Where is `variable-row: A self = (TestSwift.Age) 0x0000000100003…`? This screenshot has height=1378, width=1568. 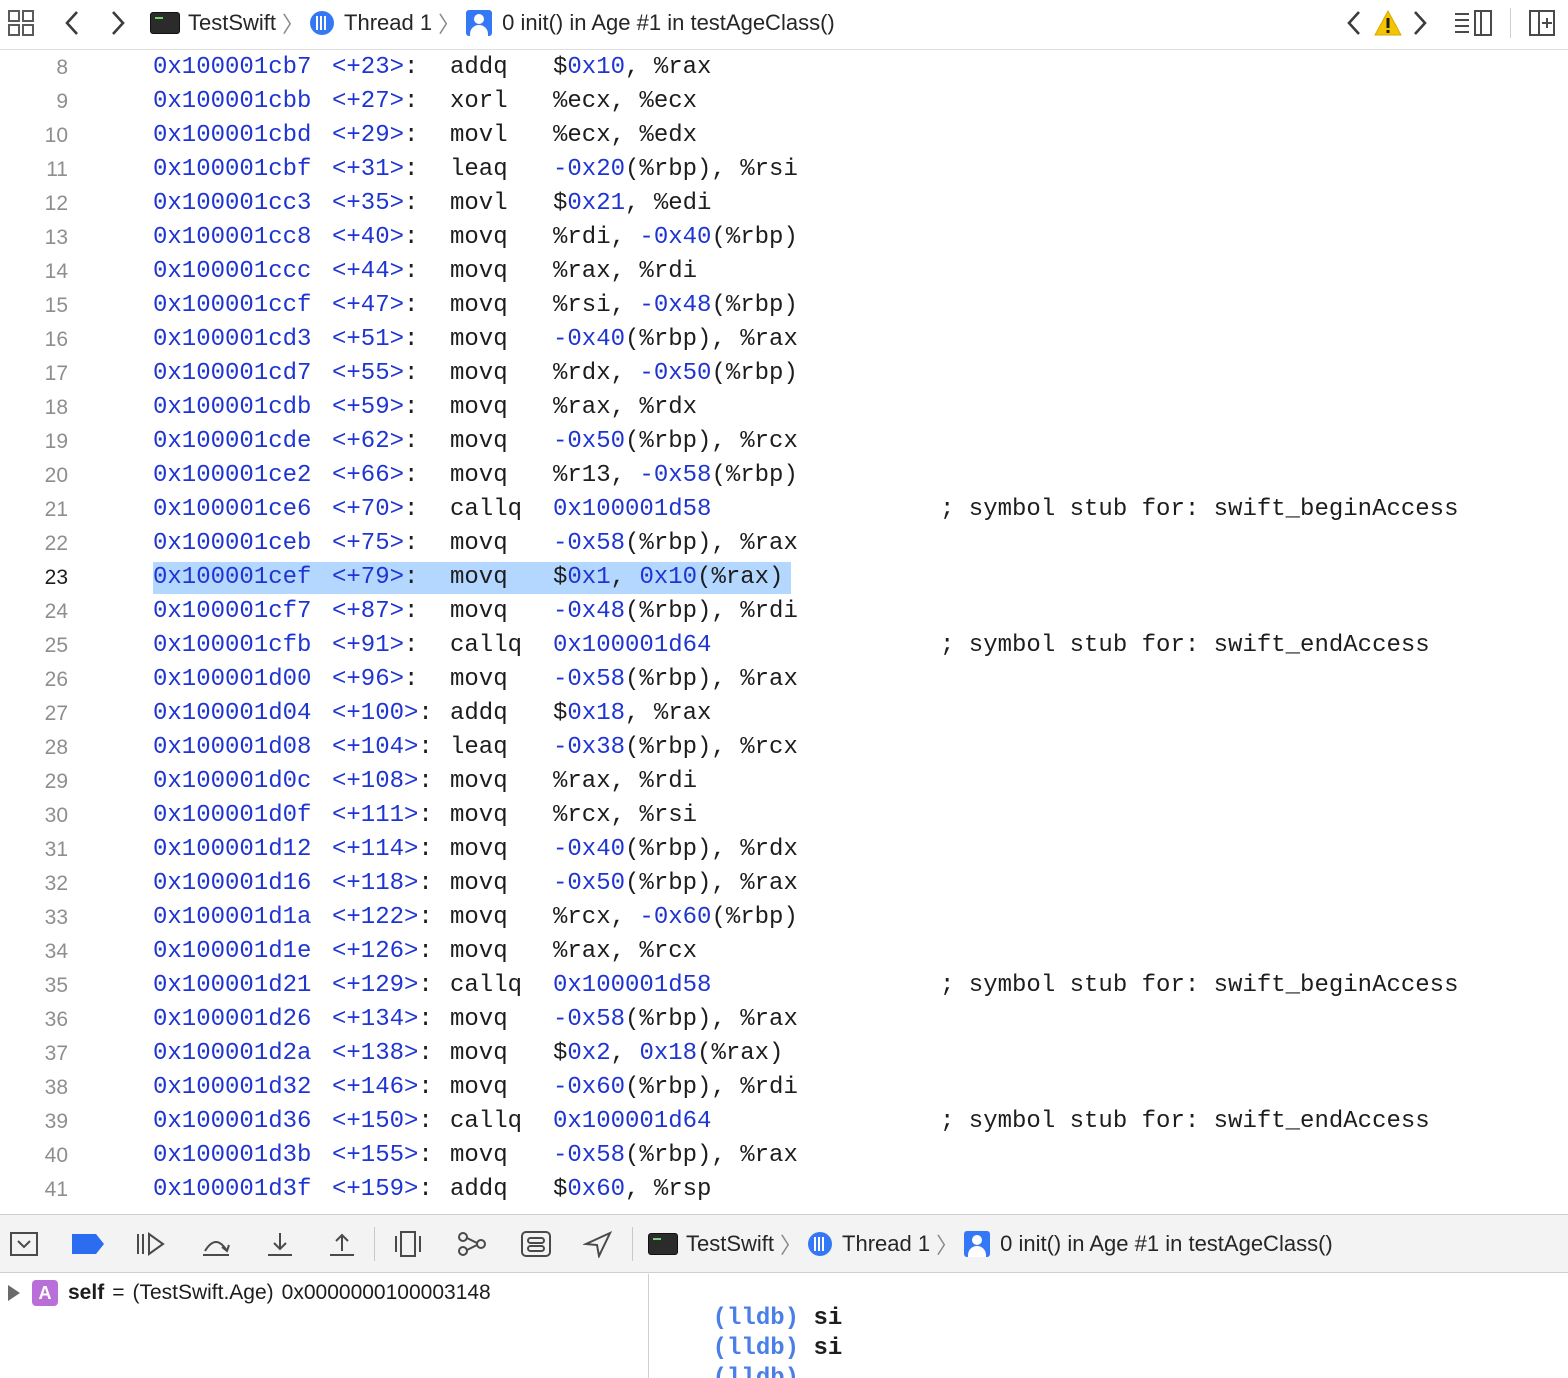
variable-row: A self = (TestSwift.Age) 0x0000000100003… is located at coordinates (249, 1293).